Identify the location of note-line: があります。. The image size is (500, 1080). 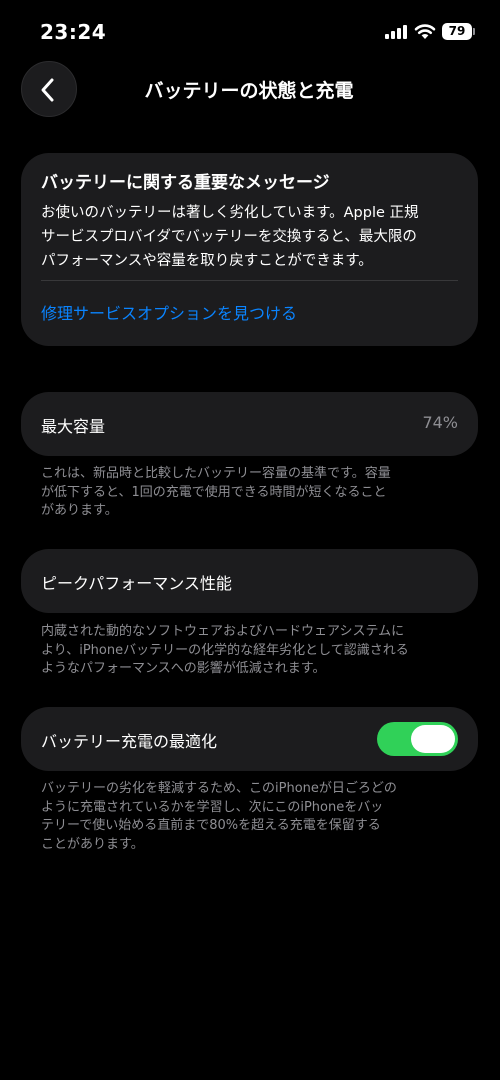
(79, 510).